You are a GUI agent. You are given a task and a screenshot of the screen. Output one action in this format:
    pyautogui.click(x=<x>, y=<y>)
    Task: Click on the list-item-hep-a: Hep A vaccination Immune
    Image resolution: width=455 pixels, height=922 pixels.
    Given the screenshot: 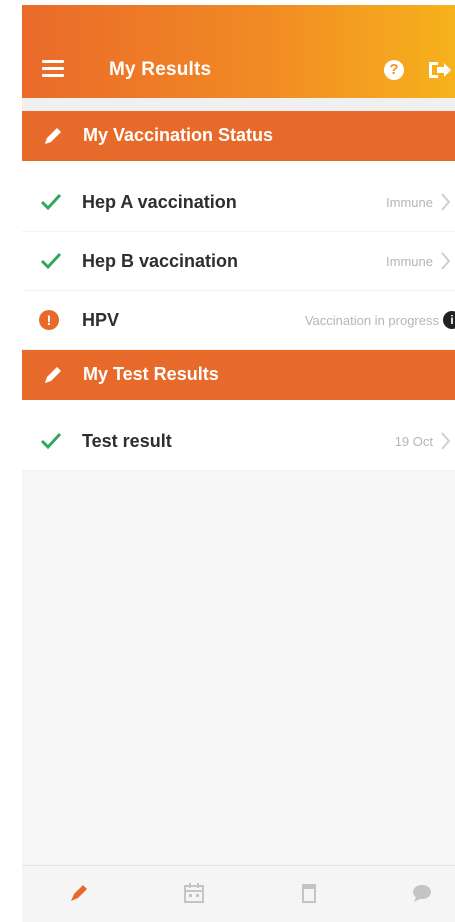 What is the action you would take?
    pyautogui.click(x=238, y=202)
    